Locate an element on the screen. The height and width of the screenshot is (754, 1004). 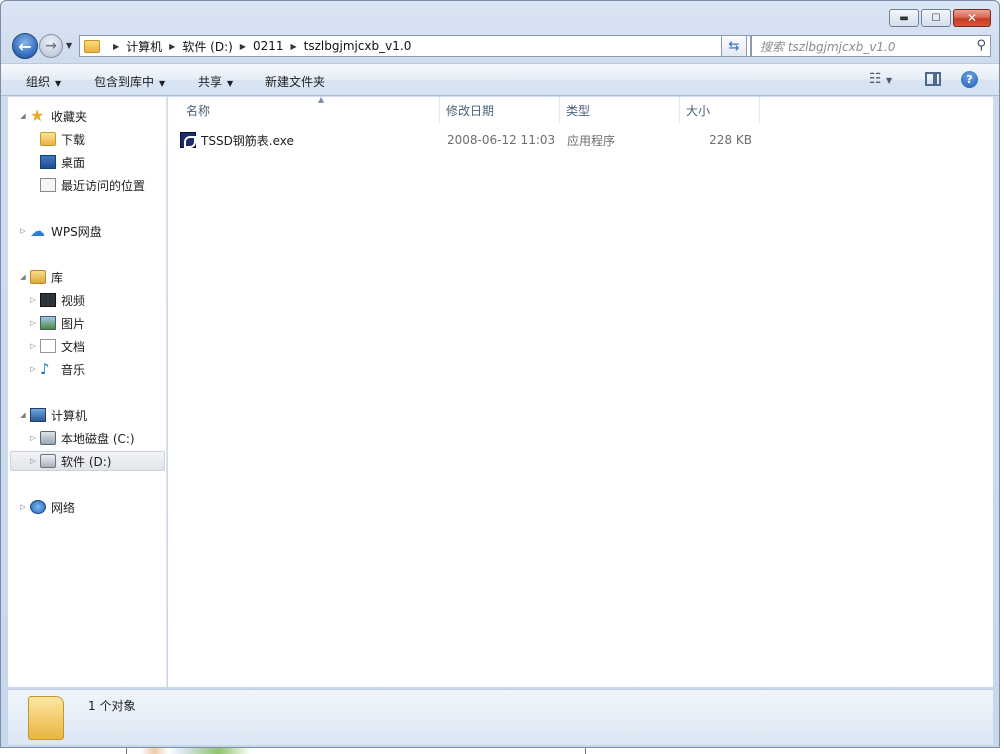
background-window-edge is located at coordinates (356, 751).